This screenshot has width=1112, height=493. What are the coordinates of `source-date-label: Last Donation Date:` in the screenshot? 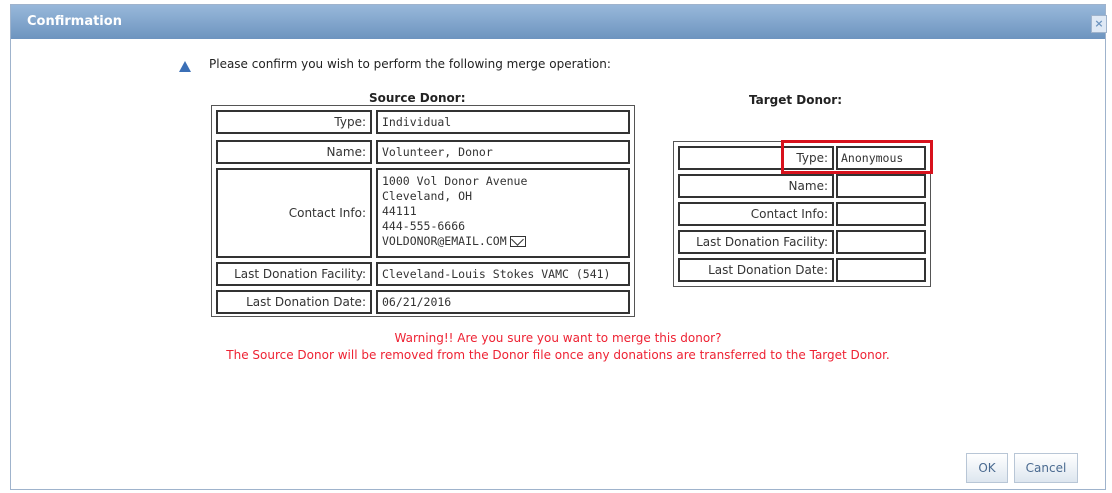 It's located at (294, 302).